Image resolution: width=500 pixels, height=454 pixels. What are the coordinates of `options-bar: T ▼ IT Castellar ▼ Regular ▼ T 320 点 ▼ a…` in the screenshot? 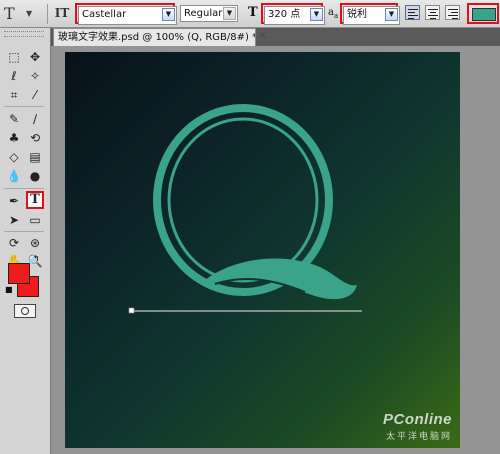 It's located at (250, 14).